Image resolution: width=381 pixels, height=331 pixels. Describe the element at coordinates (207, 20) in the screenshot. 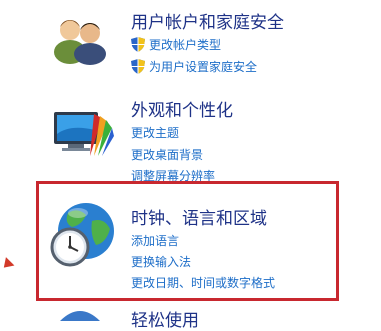

I see `category-title-user-accounts: 用户帐户和家庭安全` at that location.